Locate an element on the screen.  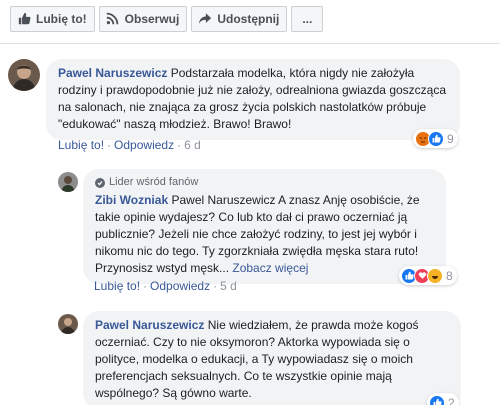
top-fan-badge: Lider wśród fanów is located at coordinates (264, 182).